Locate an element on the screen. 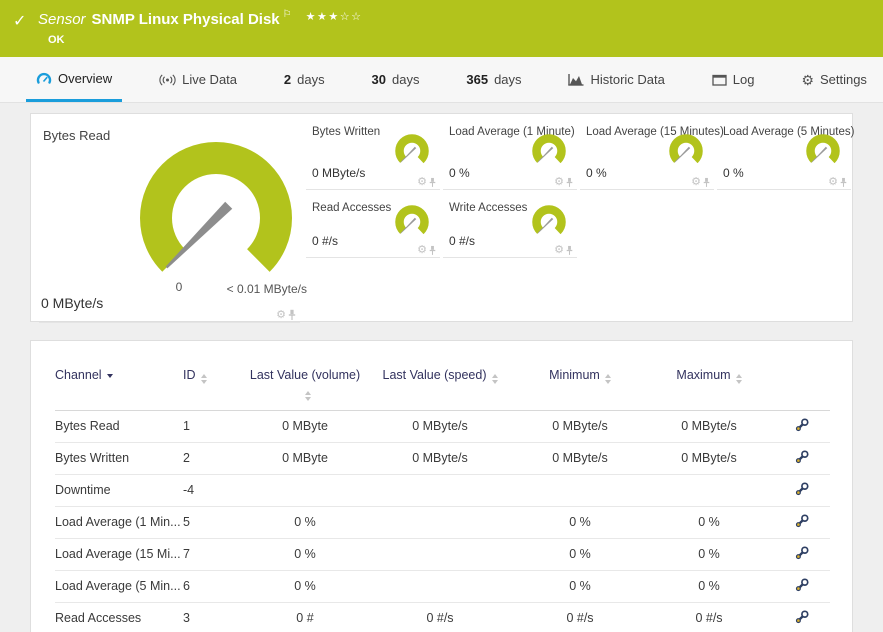 The height and width of the screenshot is (632, 883). gauge-cell-bytes-written: Bytes Written 0 MByte/s ⚙ is located at coordinates (373, 152).